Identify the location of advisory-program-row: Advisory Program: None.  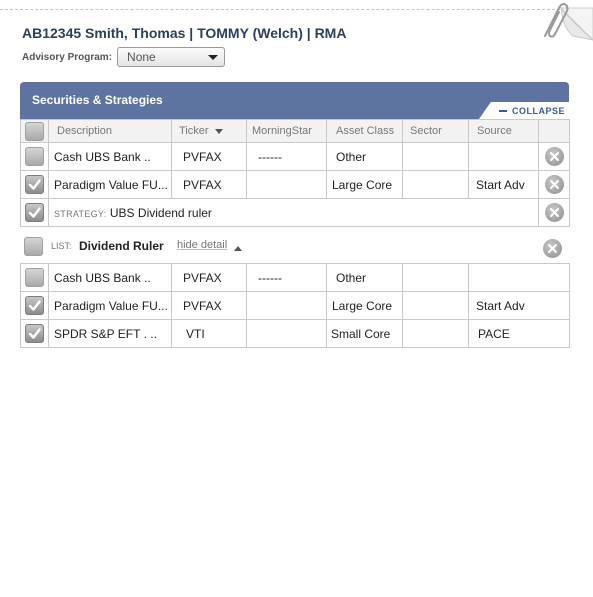
(124, 57).